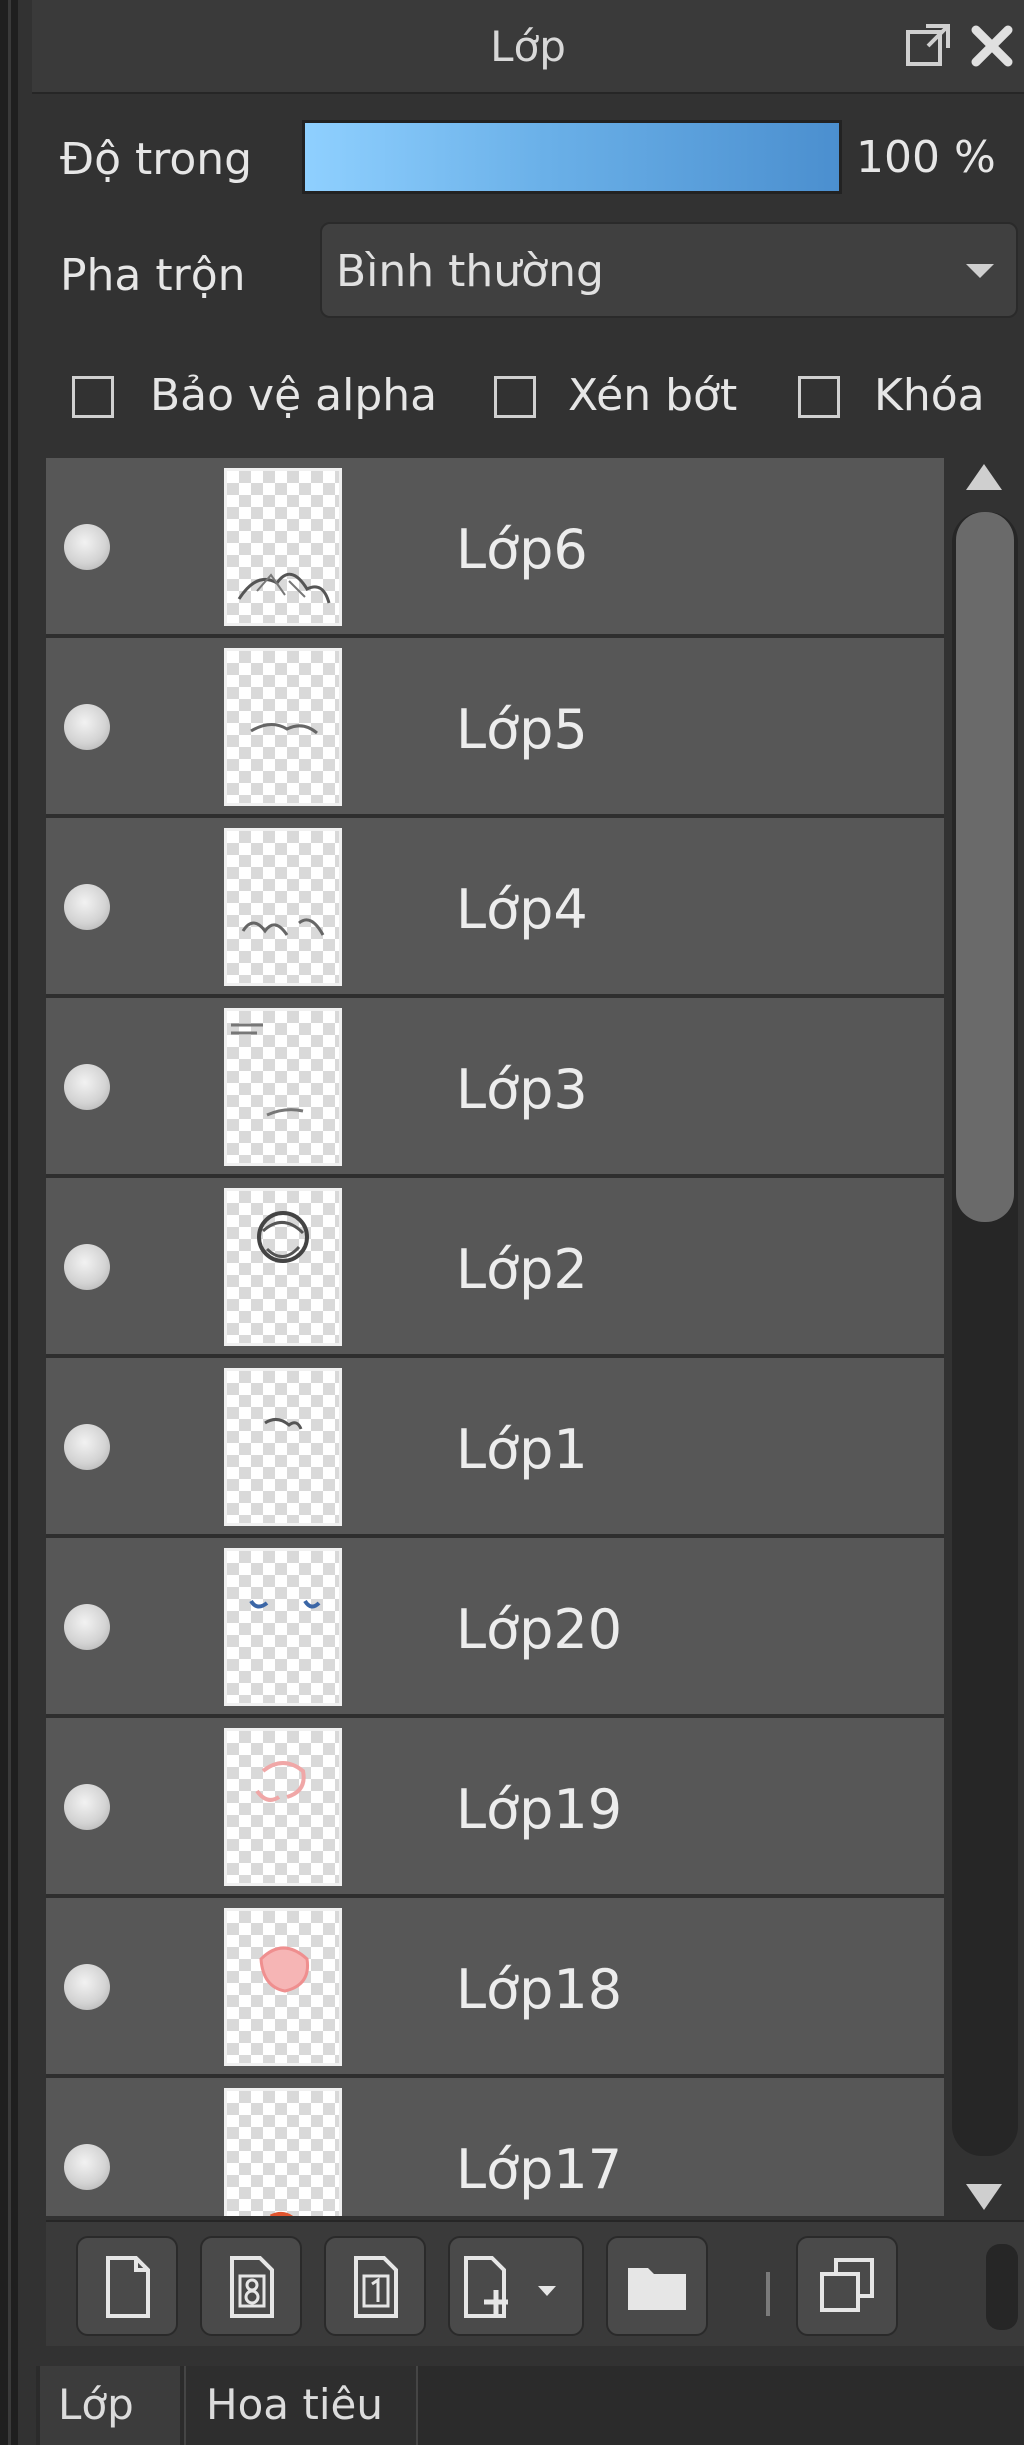  Describe the element at coordinates (929, 395) in the screenshot. I see `lock-label: Khóa` at that location.